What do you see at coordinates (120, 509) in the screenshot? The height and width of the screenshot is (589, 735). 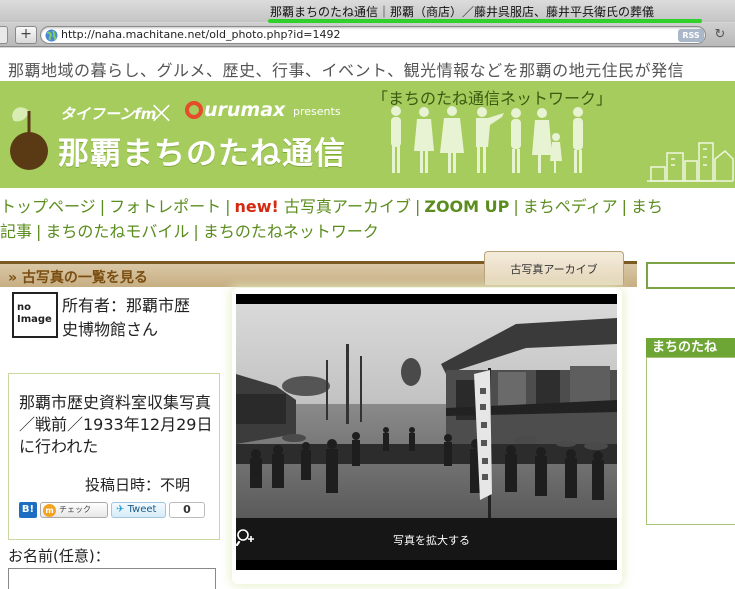 I see `twitter-bird-icon: ✈` at bounding box center [120, 509].